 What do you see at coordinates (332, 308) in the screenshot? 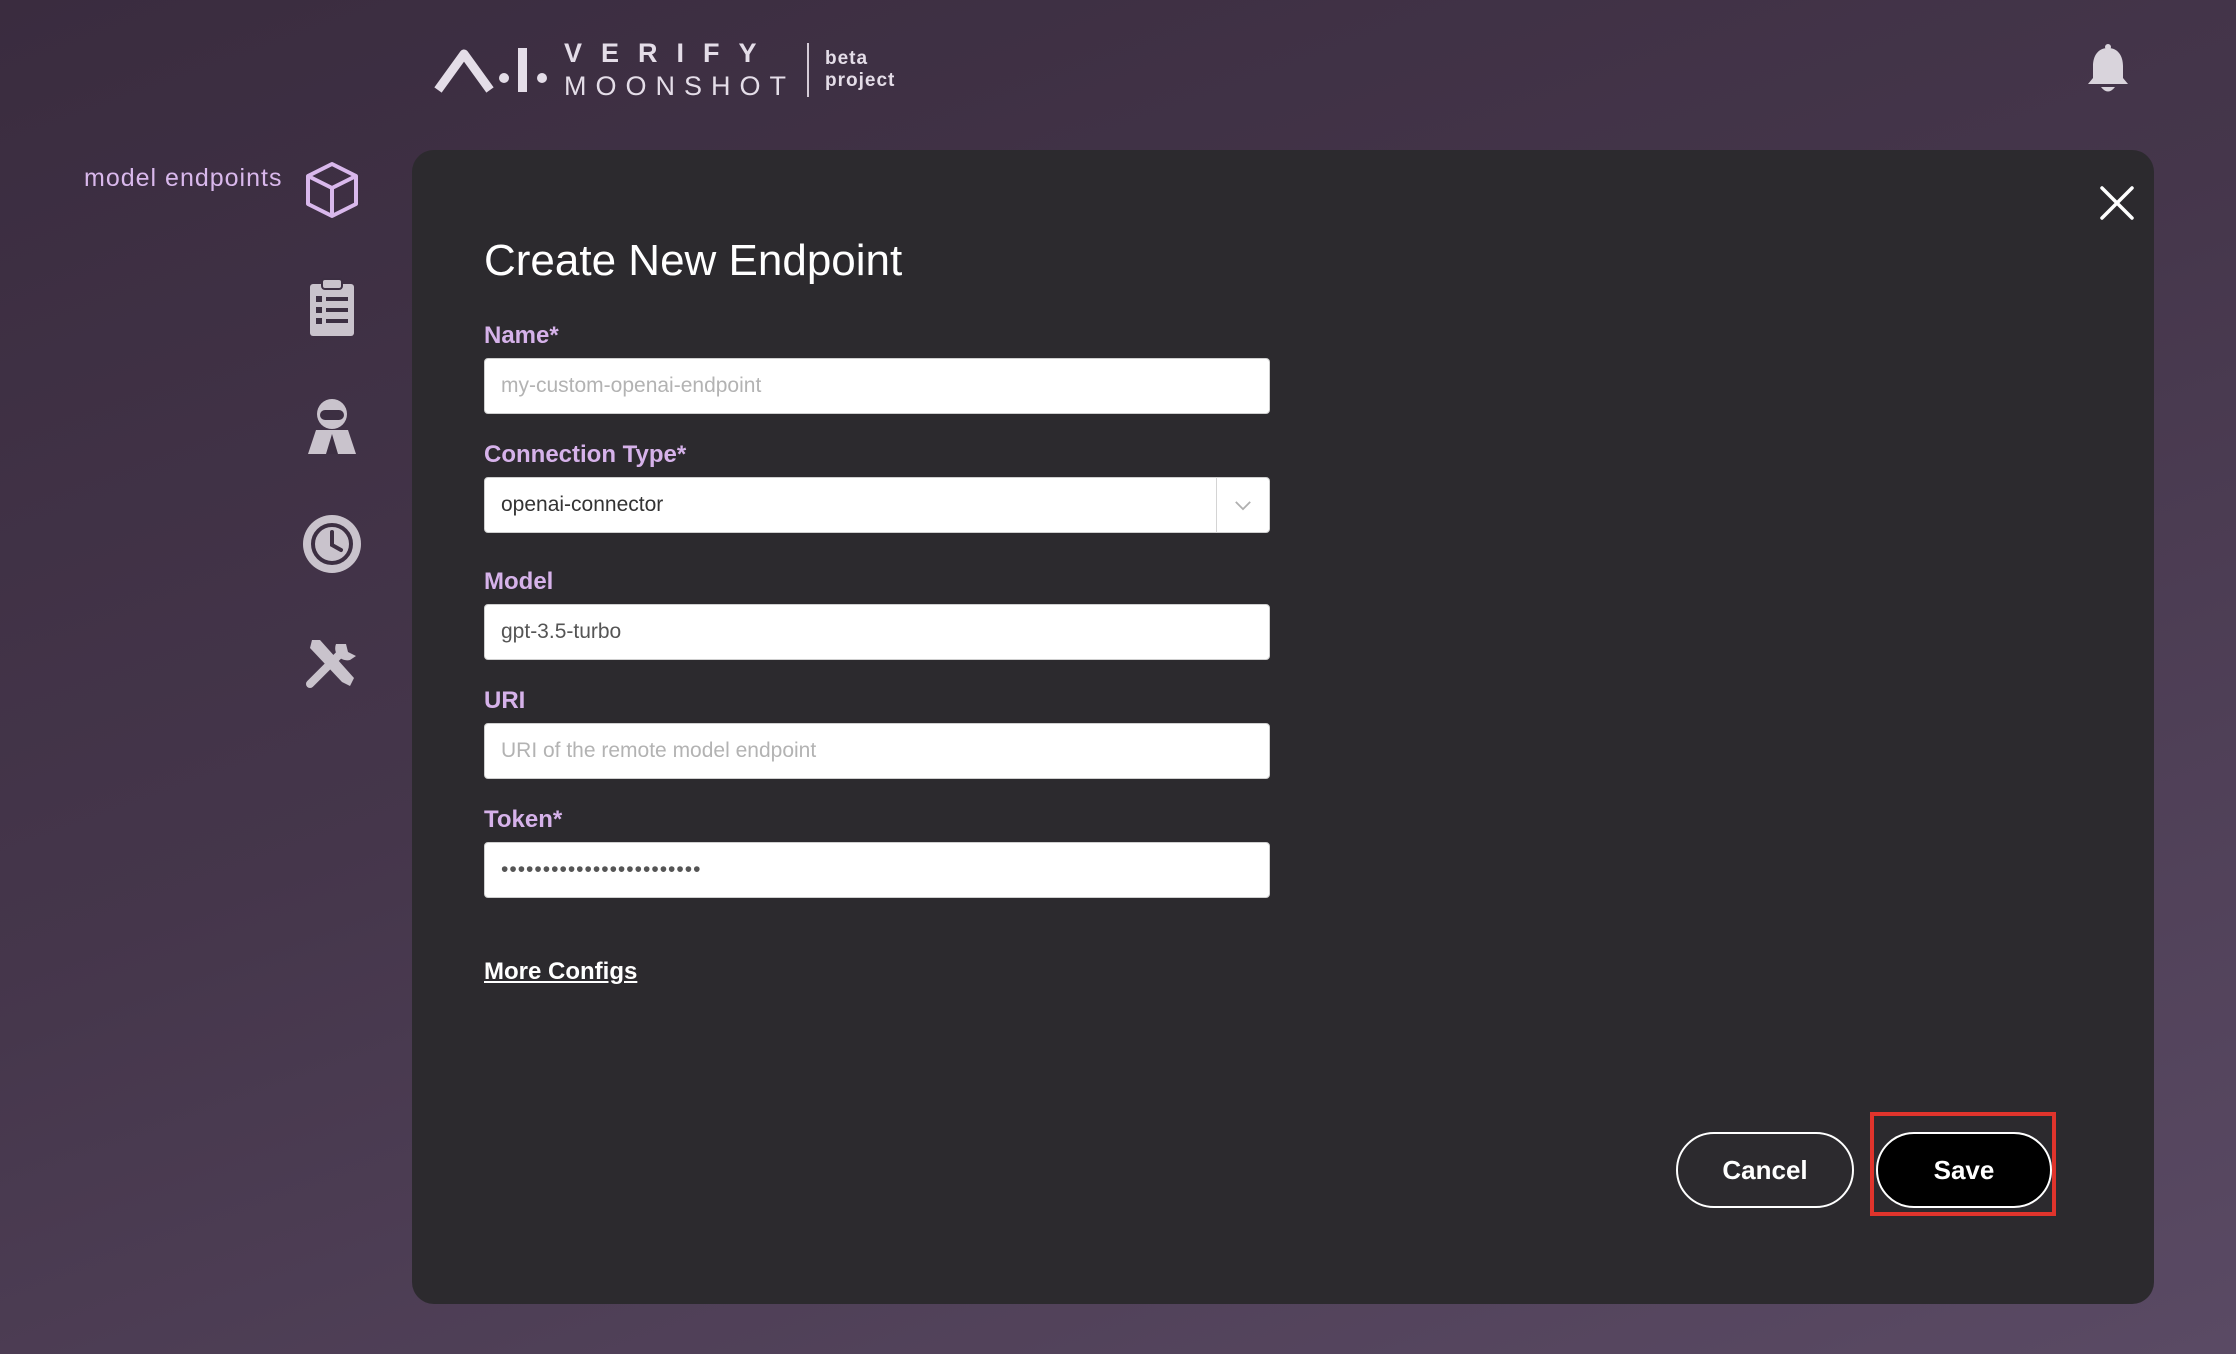
I see `clipboard-checklist-icon` at bounding box center [332, 308].